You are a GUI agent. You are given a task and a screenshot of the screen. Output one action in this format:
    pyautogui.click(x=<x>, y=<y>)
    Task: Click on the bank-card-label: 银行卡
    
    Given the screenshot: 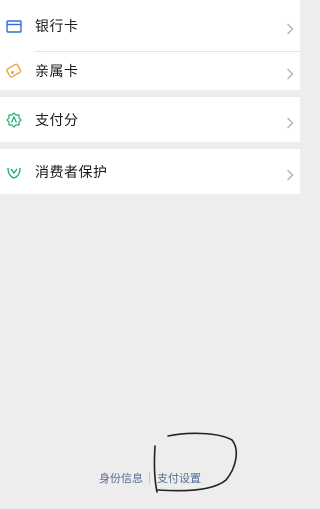 What is the action you would take?
    pyautogui.click(x=57, y=27)
    